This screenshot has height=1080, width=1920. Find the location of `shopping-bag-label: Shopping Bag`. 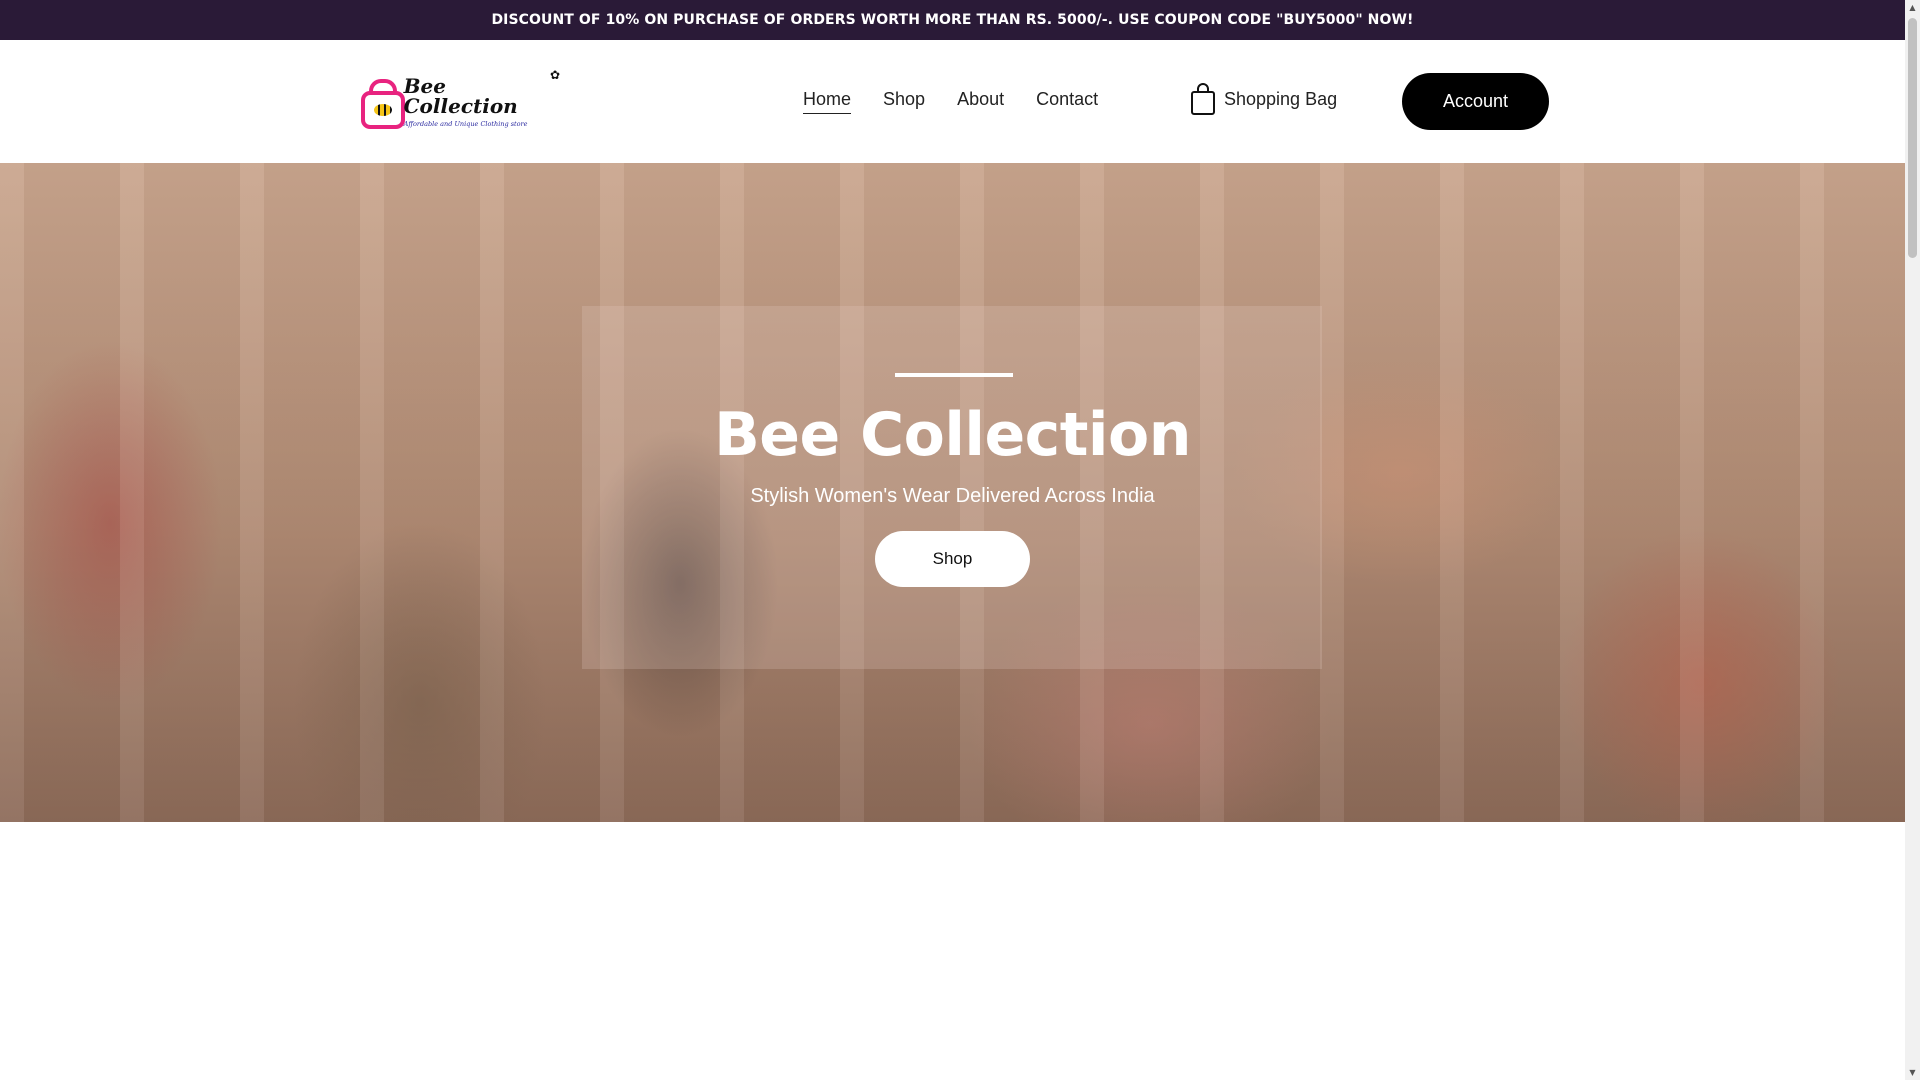

shopping-bag-label: Shopping Bag is located at coordinates (1281, 98).